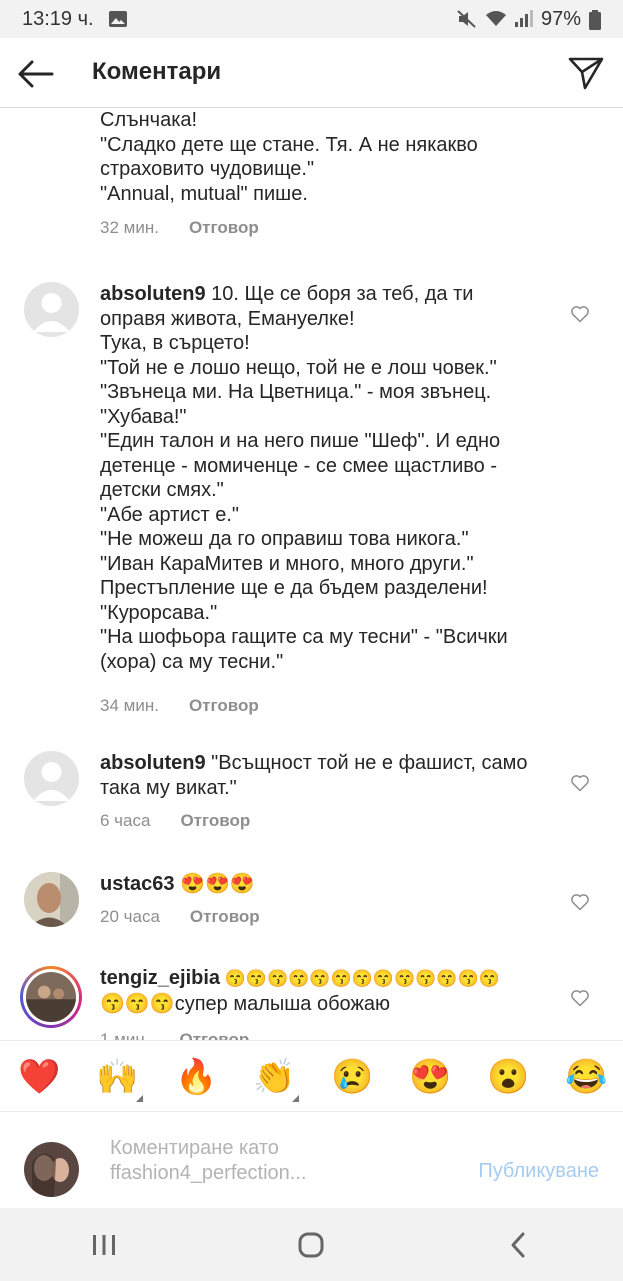 This screenshot has height=1281, width=623. What do you see at coordinates (311, 19) in the screenshot?
I see `status-bar: 13:19 ч. 97%` at bounding box center [311, 19].